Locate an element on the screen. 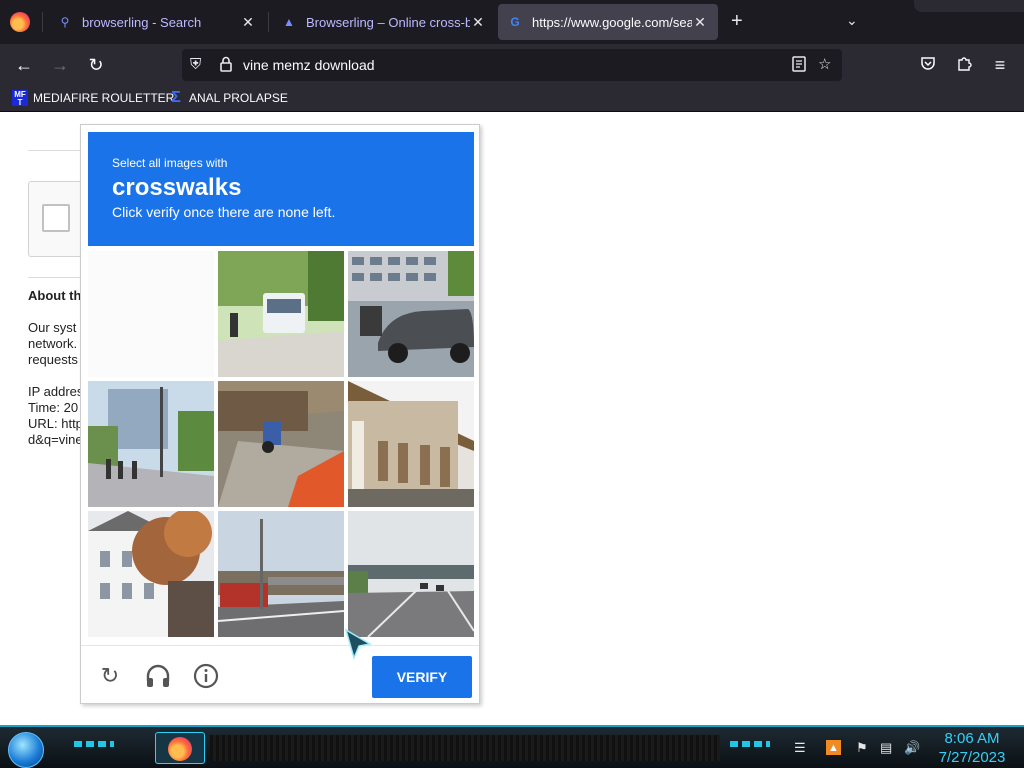  tab-google-search: G https://www.google.com/searc ✕ is located at coordinates (608, 22).